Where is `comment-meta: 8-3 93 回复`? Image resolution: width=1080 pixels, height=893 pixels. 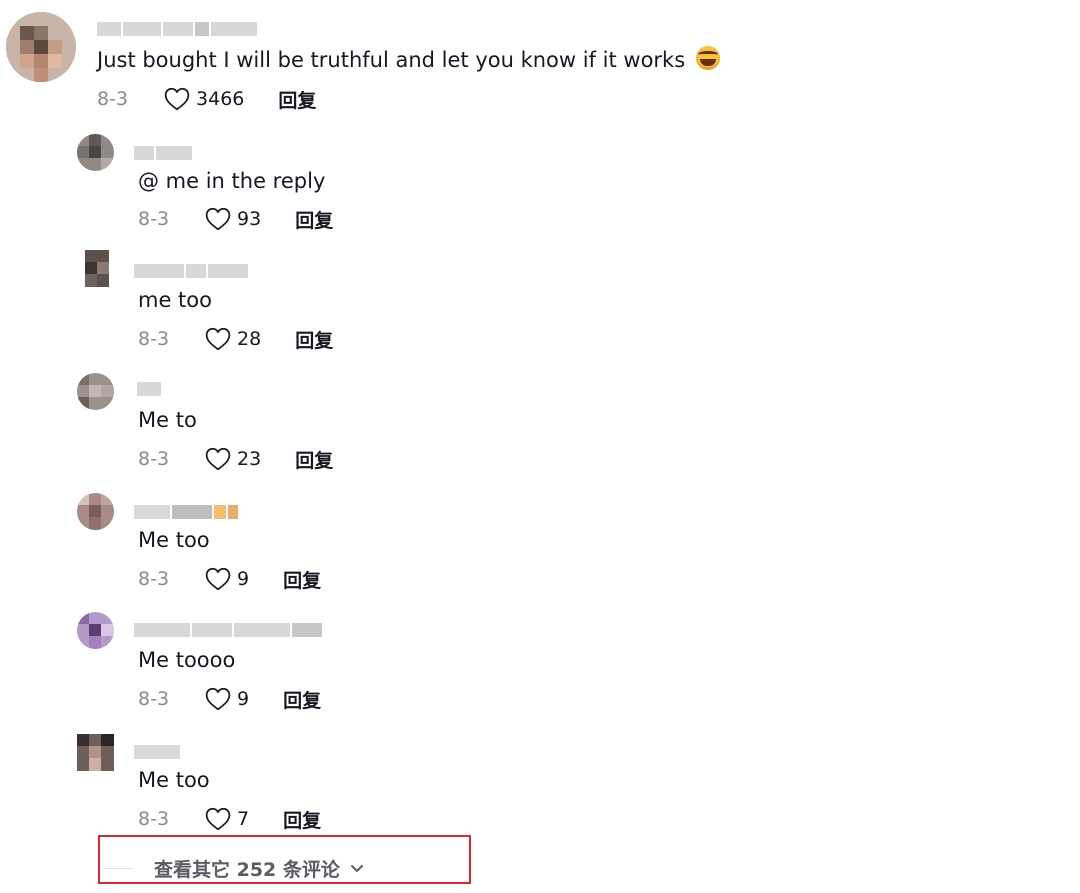
comment-meta: 8-3 93 回复 is located at coordinates (235, 219).